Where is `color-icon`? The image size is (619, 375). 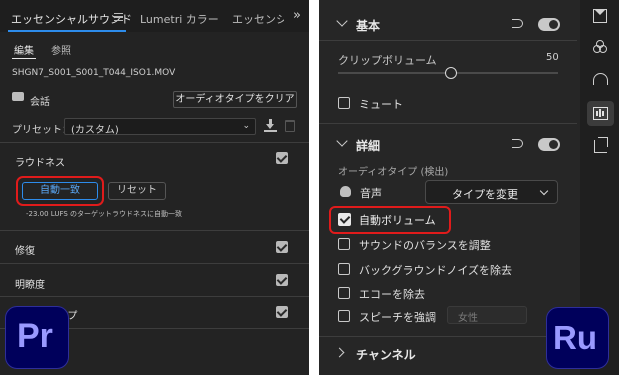 color-icon is located at coordinates (600, 47).